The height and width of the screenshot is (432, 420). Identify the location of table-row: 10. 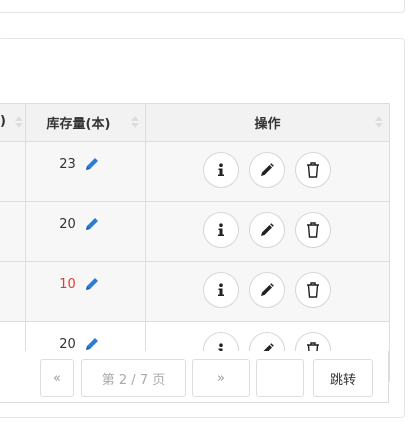
(195, 291).